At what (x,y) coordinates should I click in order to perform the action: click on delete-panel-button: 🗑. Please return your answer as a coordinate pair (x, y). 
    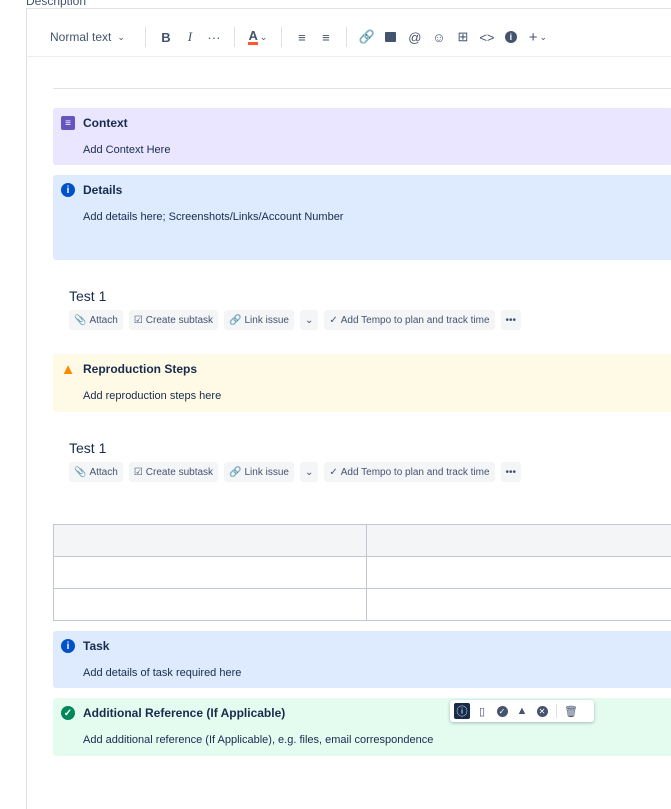
    Looking at the image, I should click on (571, 711).